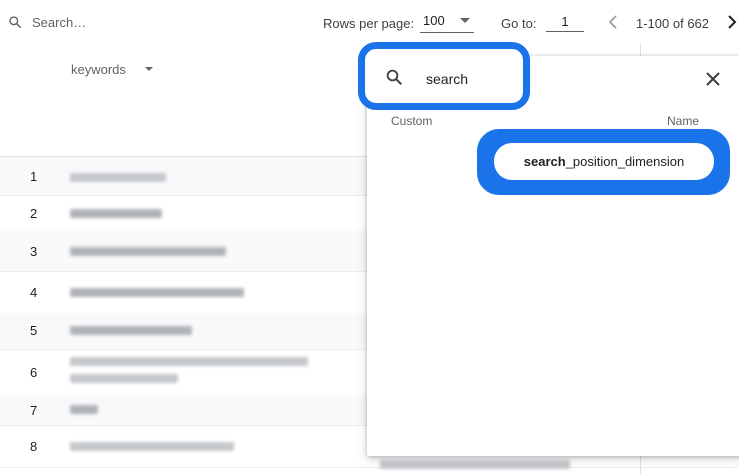 The image size is (739, 474). Describe the element at coordinates (434, 20) in the screenshot. I see `rows-per-page-value: 100` at that location.